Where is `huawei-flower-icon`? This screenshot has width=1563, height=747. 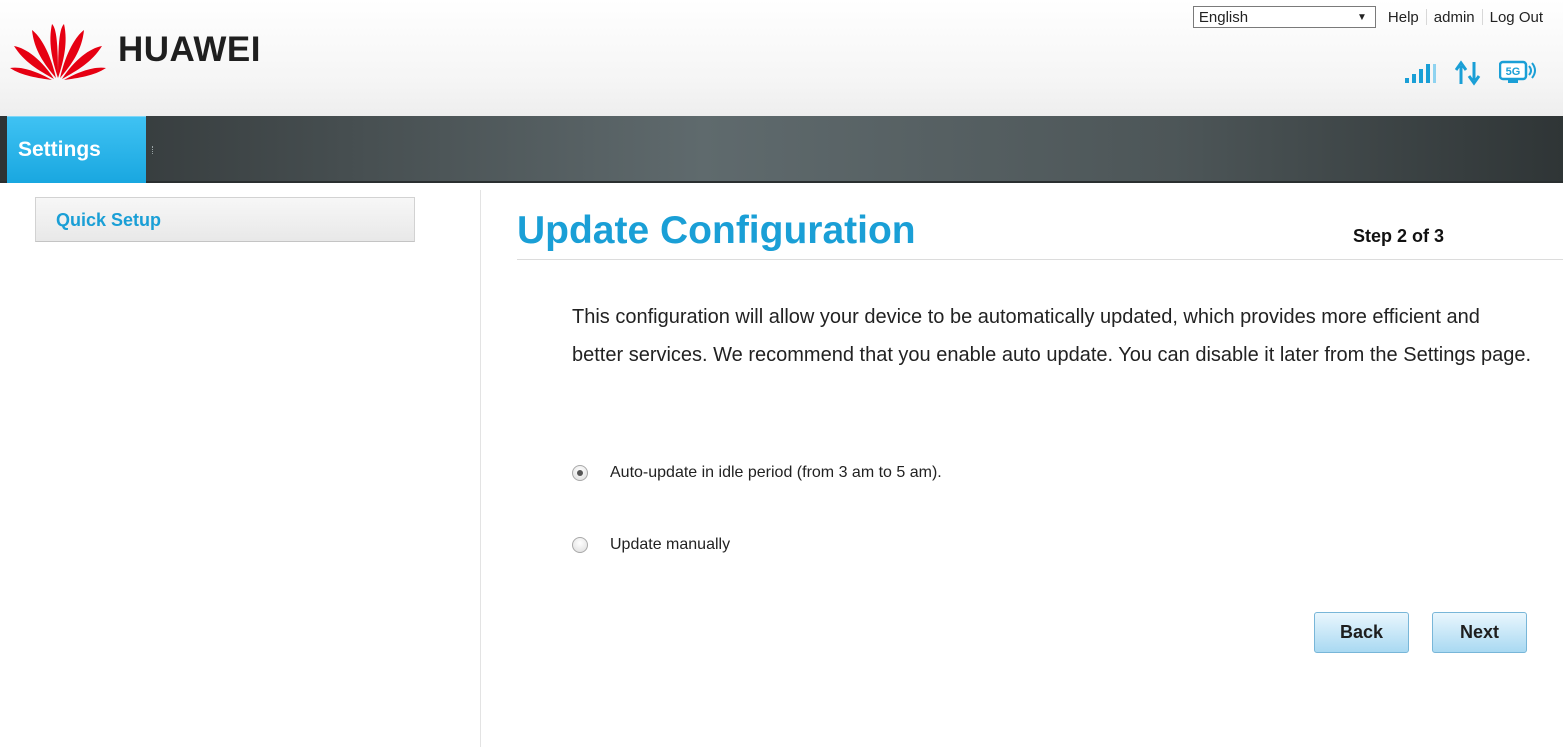
huawei-flower-icon is located at coordinates (58, 52).